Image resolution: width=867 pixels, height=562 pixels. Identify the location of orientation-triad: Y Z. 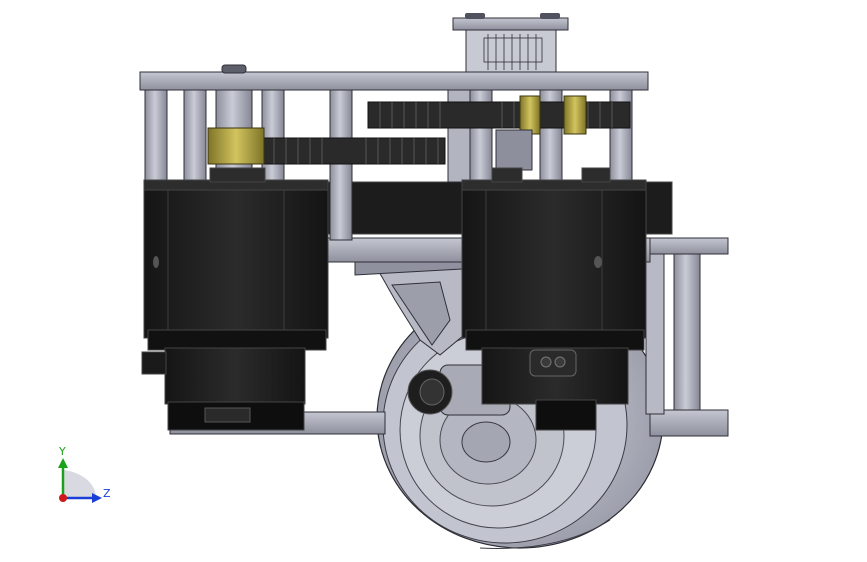
(84, 474).